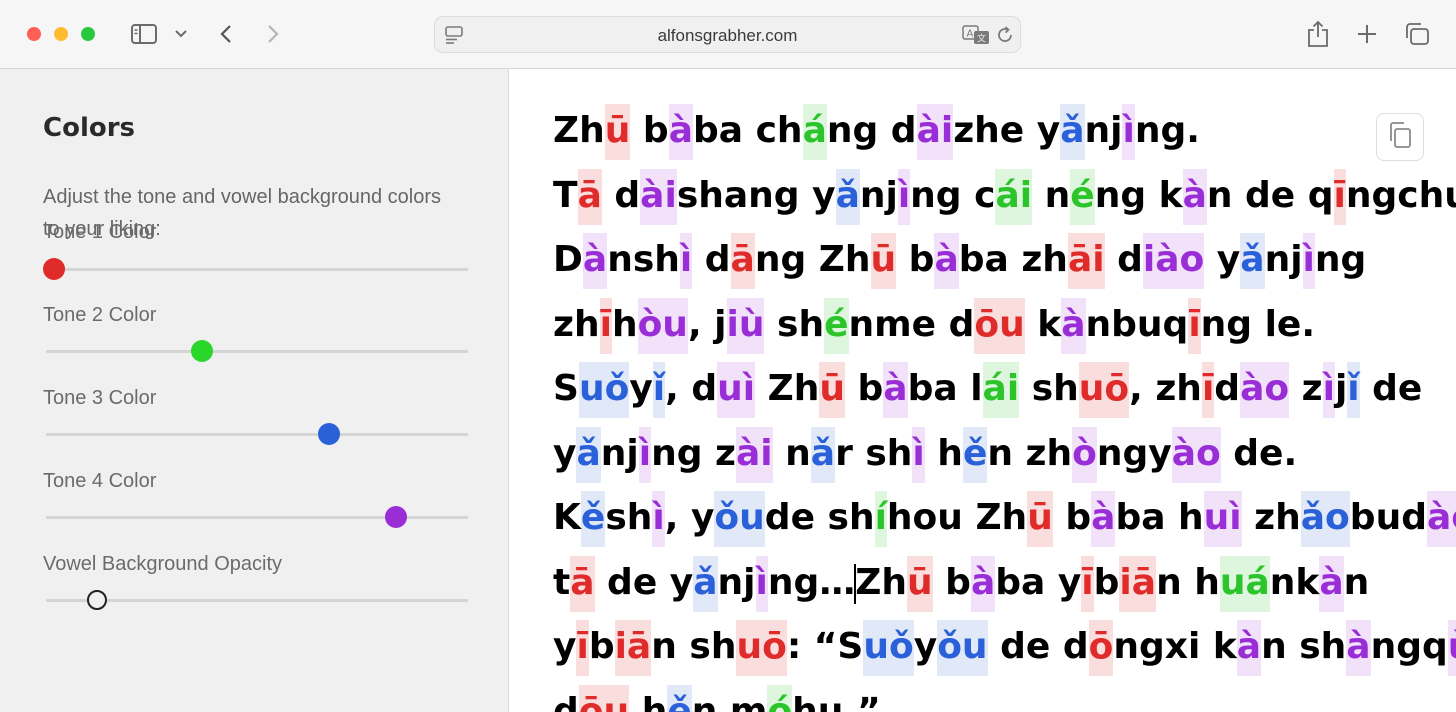 The image size is (1456, 712). Describe the element at coordinates (819, 517) in the screenshot. I see `text-segment: de sh` at that location.